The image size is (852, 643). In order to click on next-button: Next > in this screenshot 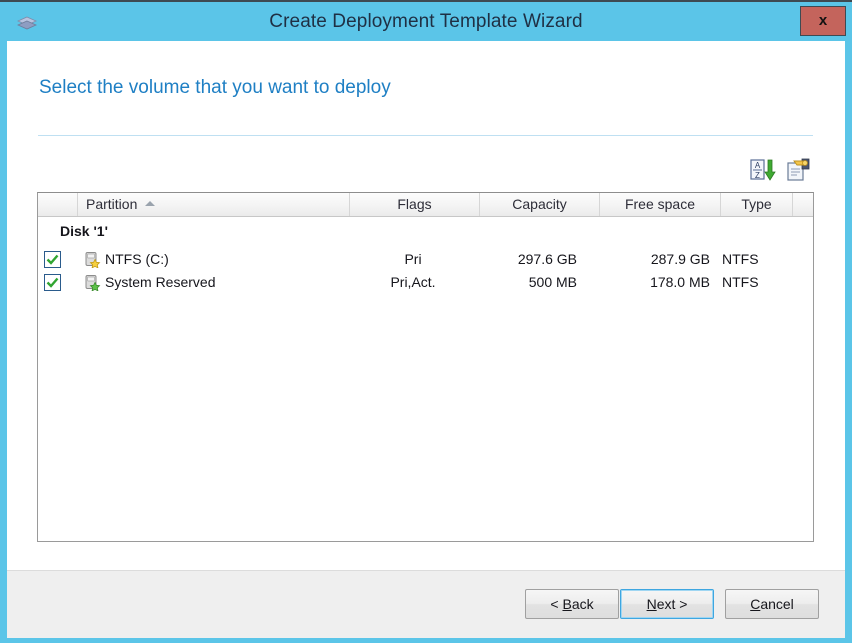, I will do `click(667, 604)`.